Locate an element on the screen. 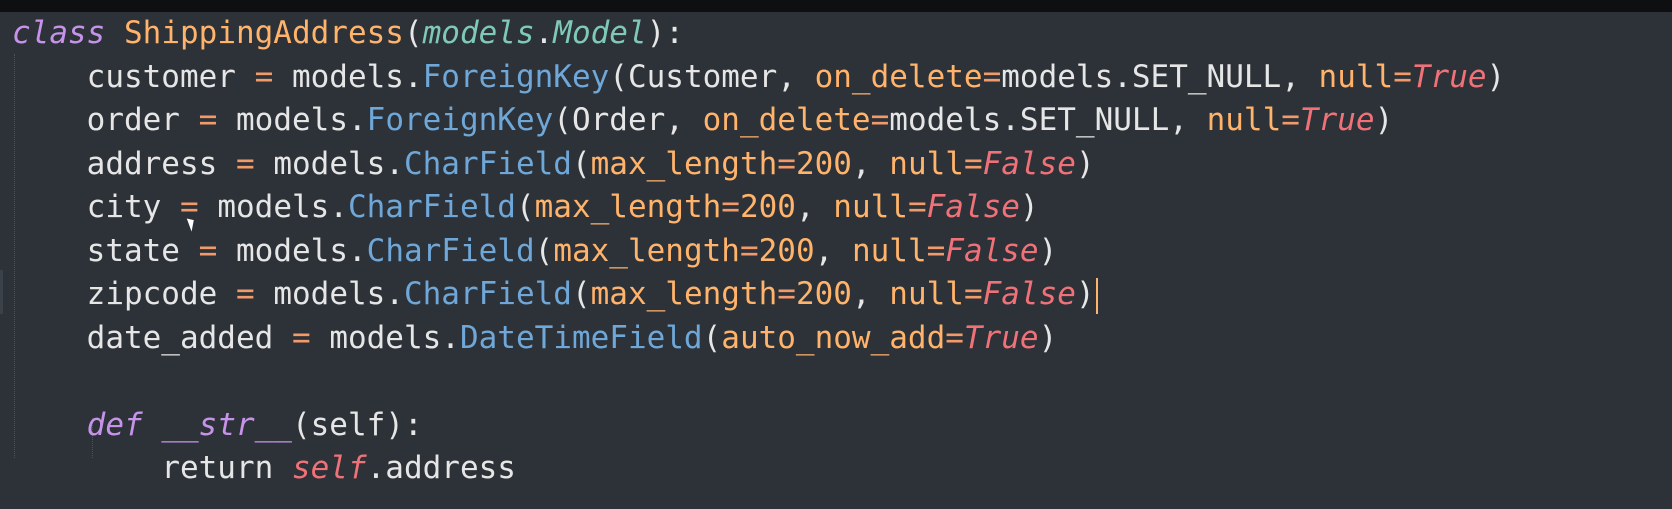 This screenshot has height=509, width=1672. punctuation: ): is located at coordinates (665, 33).